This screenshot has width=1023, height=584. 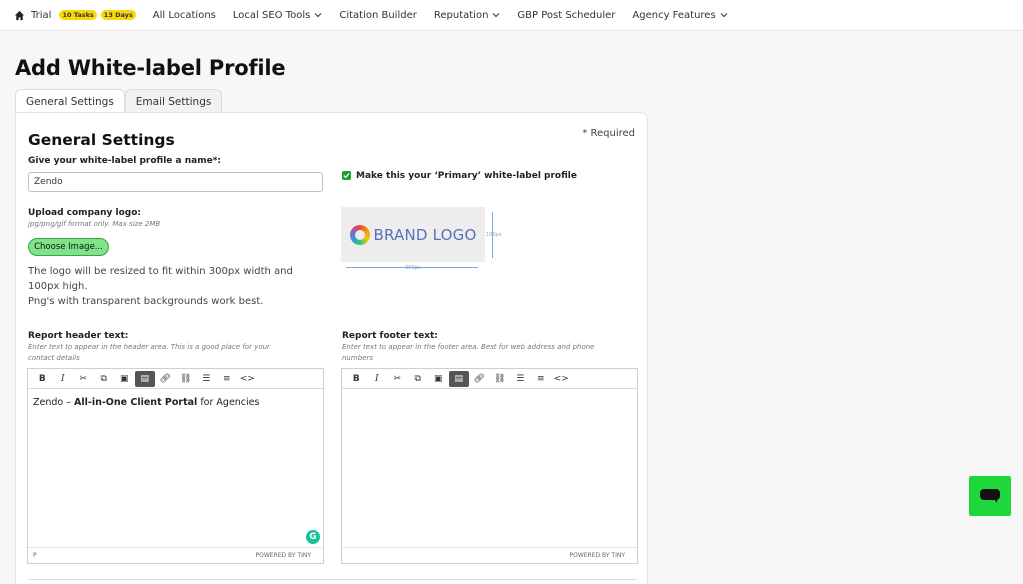 I want to click on footer-text-label: Report footer text:, so click(x=390, y=336).